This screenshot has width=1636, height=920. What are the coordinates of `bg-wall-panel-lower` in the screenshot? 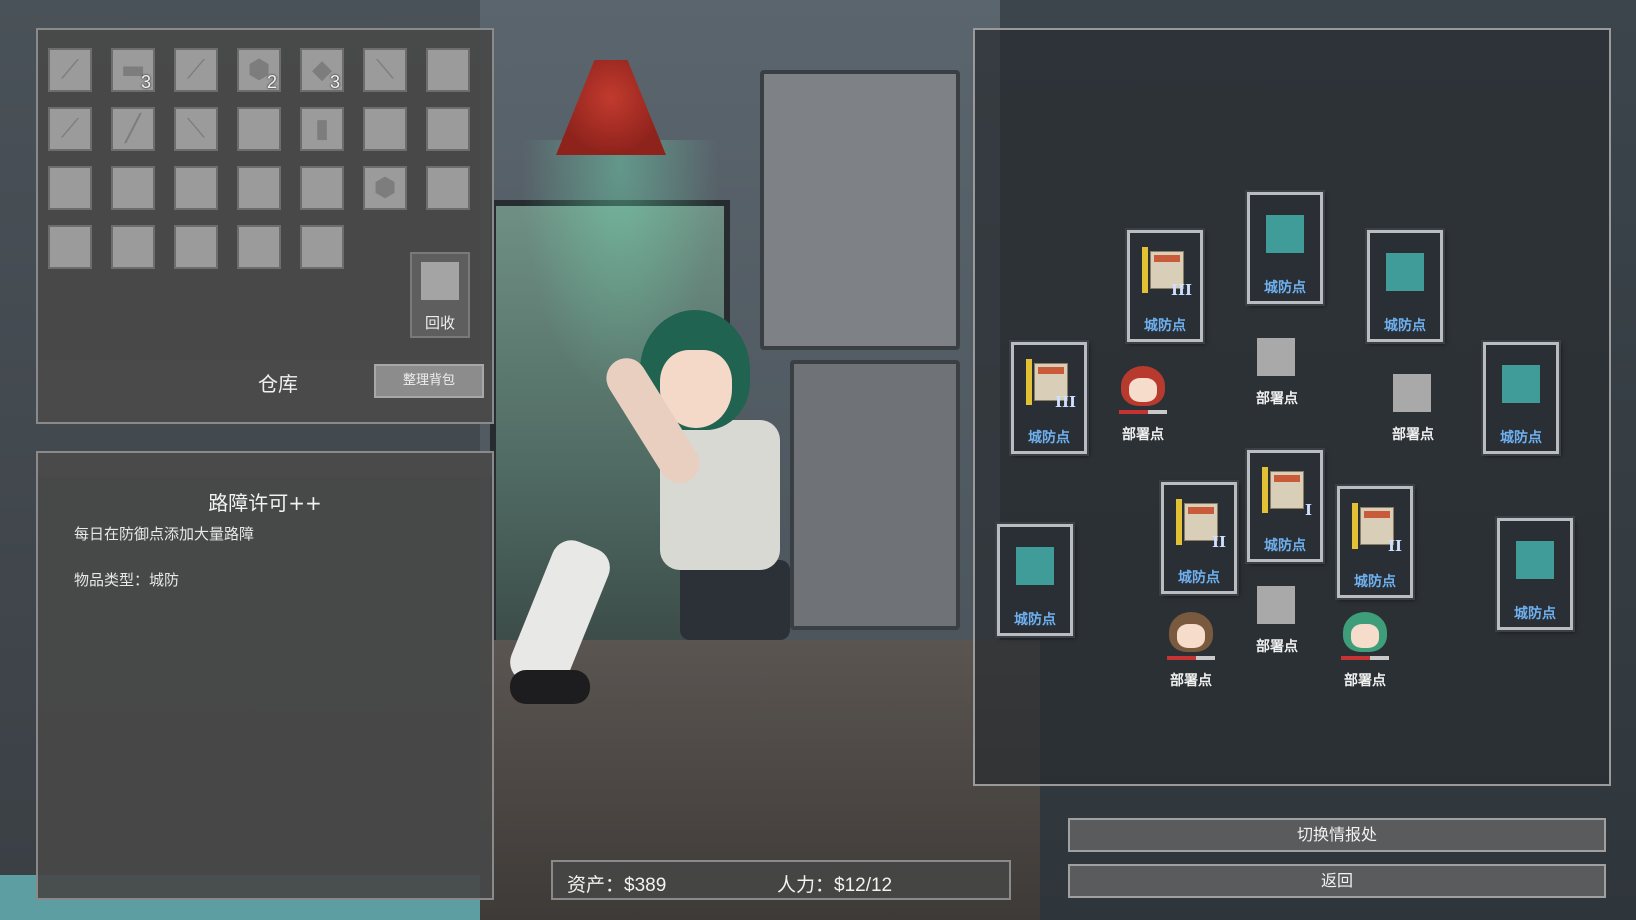 It's located at (875, 495).